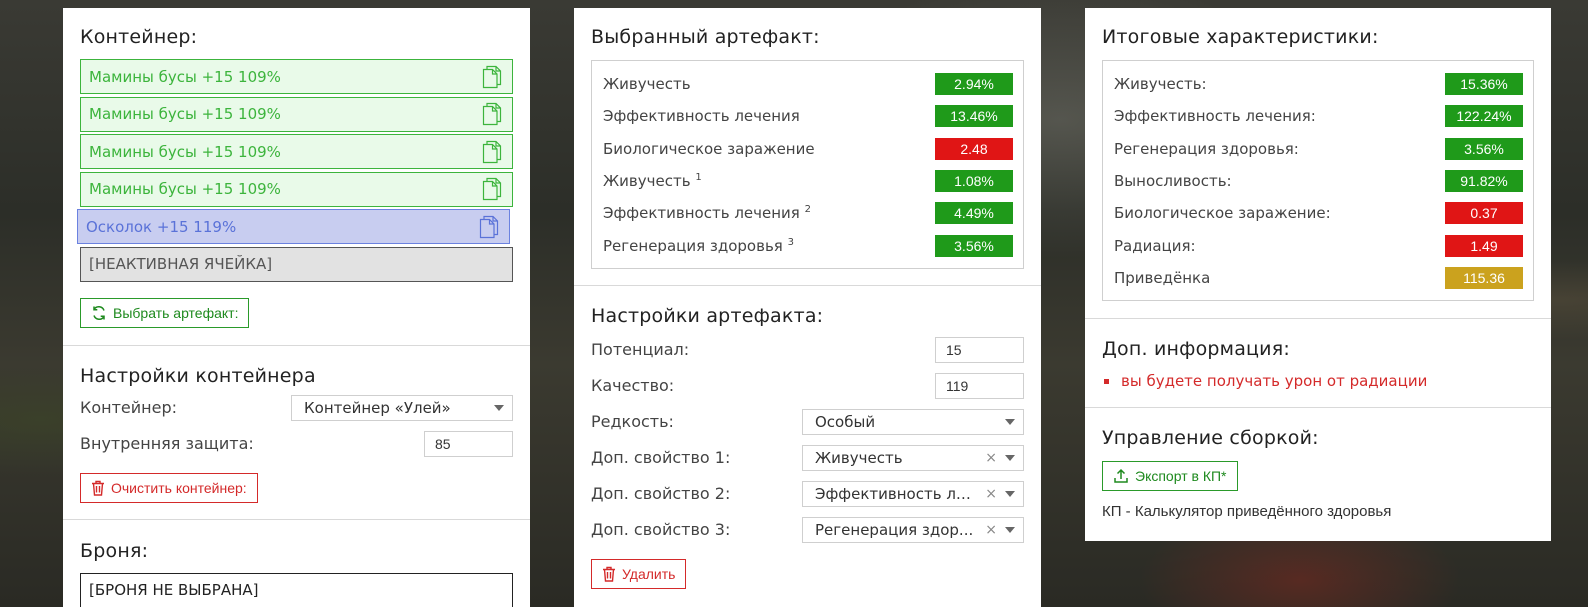 The width and height of the screenshot is (1588, 607). I want to click on container-slot-label: [НЕАКТИВНАЯ ЯЧЕЙКА], so click(181, 264).